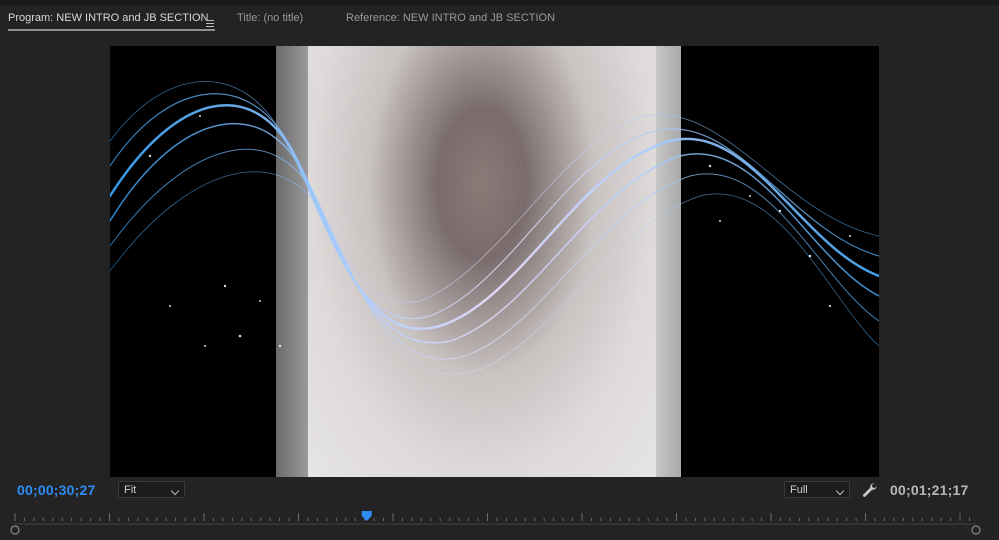 The image size is (999, 540). Describe the element at coordinates (499, 522) in the screenshot. I see `time-ruler` at that location.